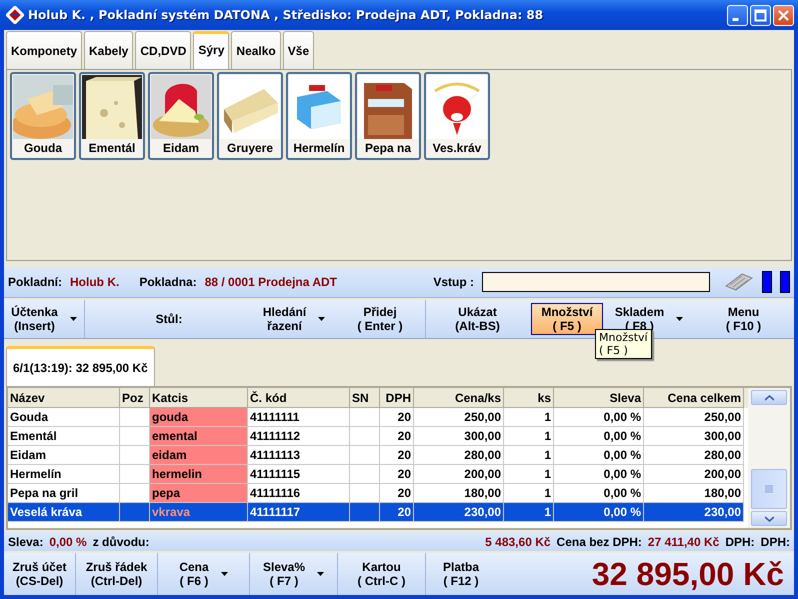 This screenshot has width=798, height=599. Describe the element at coordinates (64, 417) in the screenshot. I see `table-cell: Gouda` at that location.